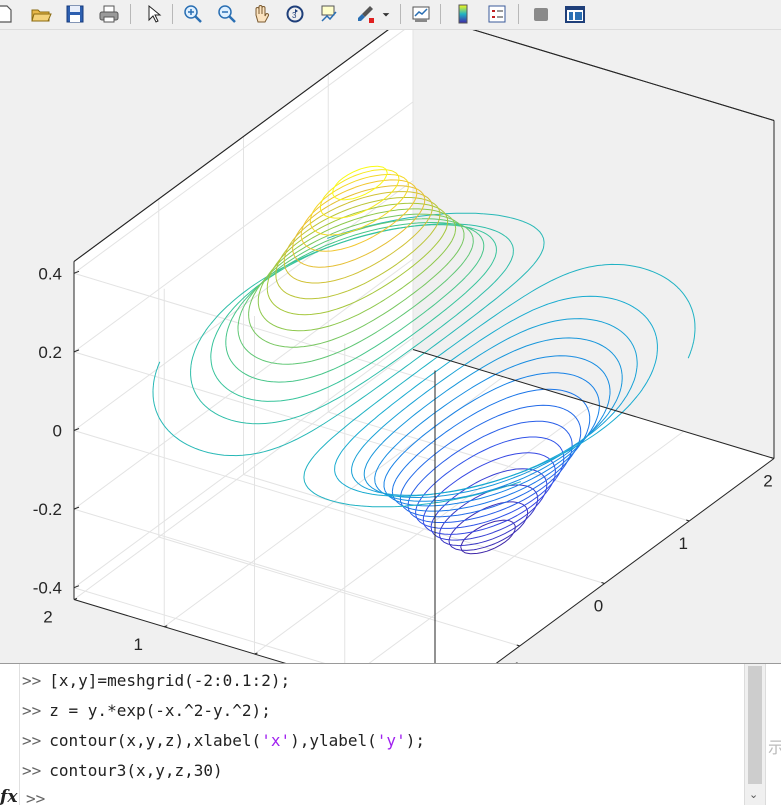 This screenshot has width=781, height=808. What do you see at coordinates (193, 14) in the screenshot?
I see `zoom-in-icon` at bounding box center [193, 14].